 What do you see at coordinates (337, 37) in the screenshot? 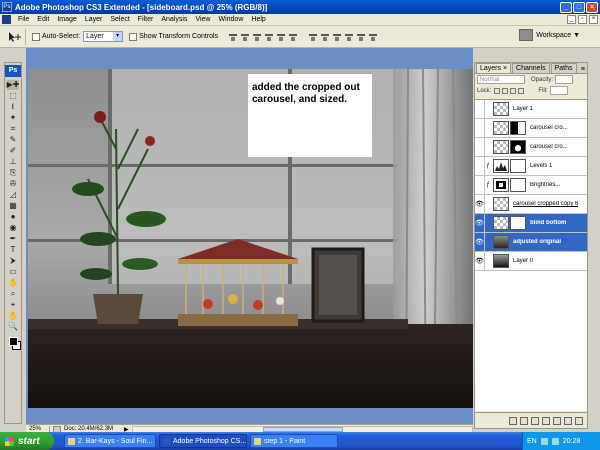
I see `distribute-bottom-icon` at bounding box center [337, 37].